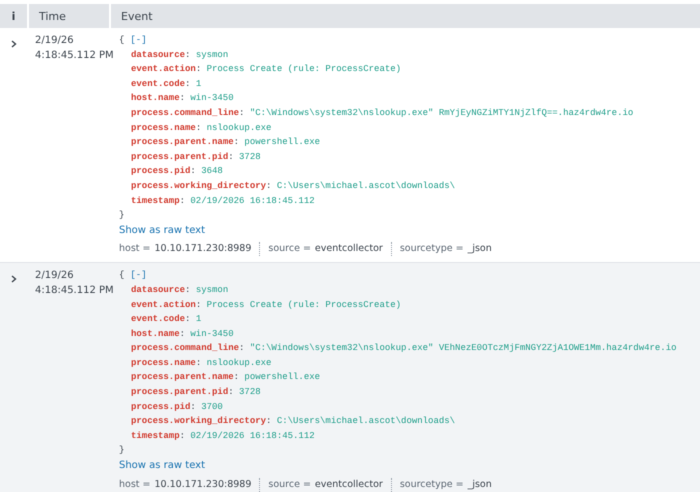 Image resolution: width=700 pixels, height=492 pixels. Describe the element at coordinates (212, 171) in the screenshot. I see `field-value: 3648` at that location.